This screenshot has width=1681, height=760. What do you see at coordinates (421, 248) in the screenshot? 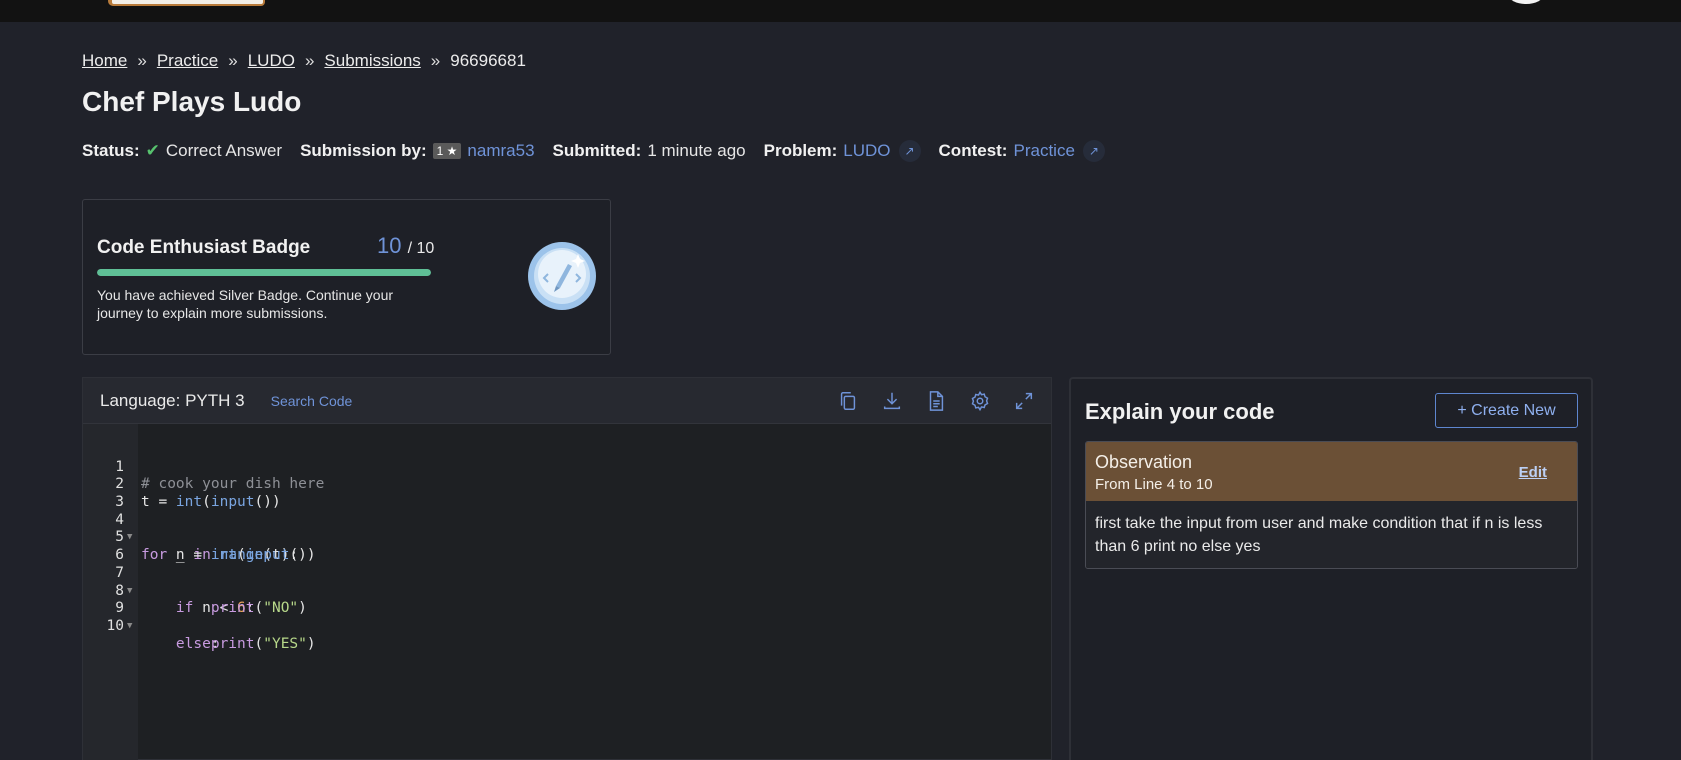
I see `badge-score-total: / 10` at bounding box center [421, 248].